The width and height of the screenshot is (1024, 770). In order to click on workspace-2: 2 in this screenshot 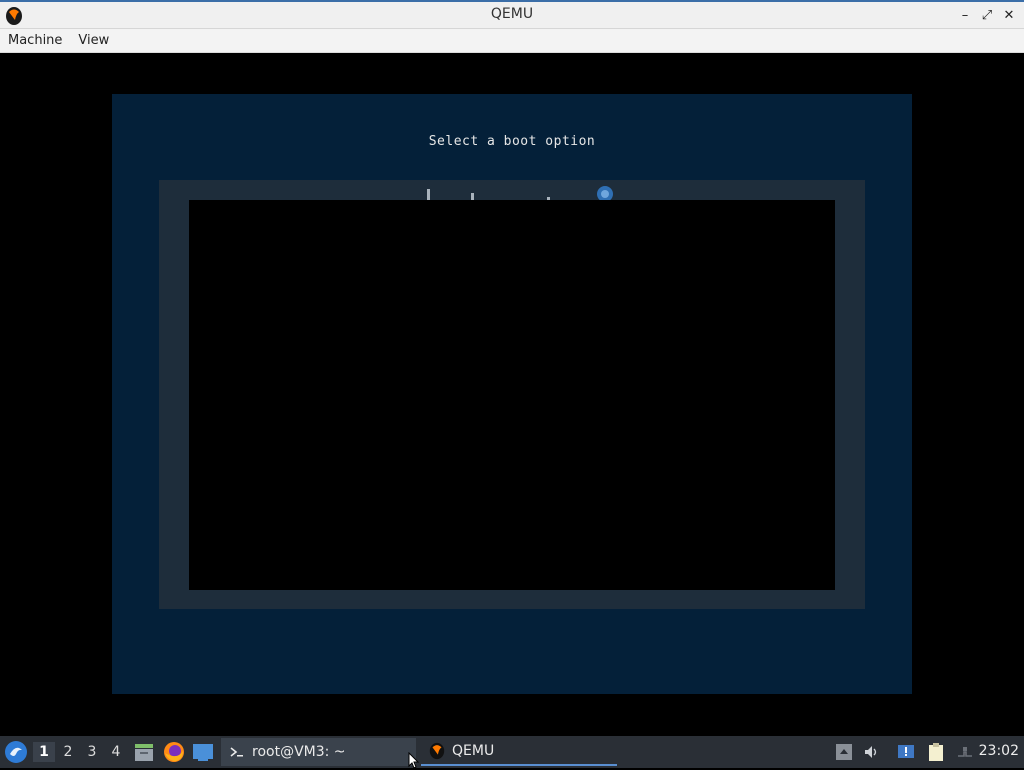, I will do `click(68, 752)`.